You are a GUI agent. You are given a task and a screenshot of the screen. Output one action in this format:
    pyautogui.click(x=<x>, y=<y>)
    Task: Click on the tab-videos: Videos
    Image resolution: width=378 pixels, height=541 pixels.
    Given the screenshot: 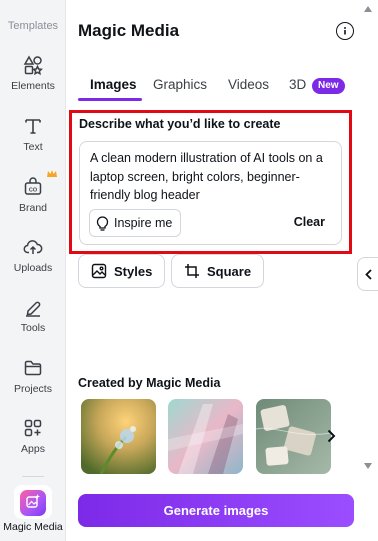 What is the action you would take?
    pyautogui.click(x=248, y=84)
    